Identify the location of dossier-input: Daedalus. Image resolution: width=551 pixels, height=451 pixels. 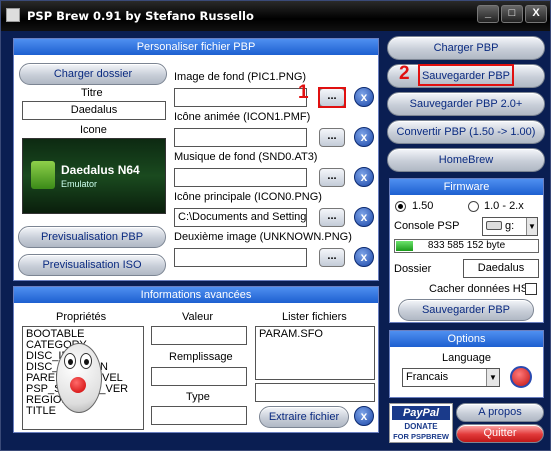
(501, 268).